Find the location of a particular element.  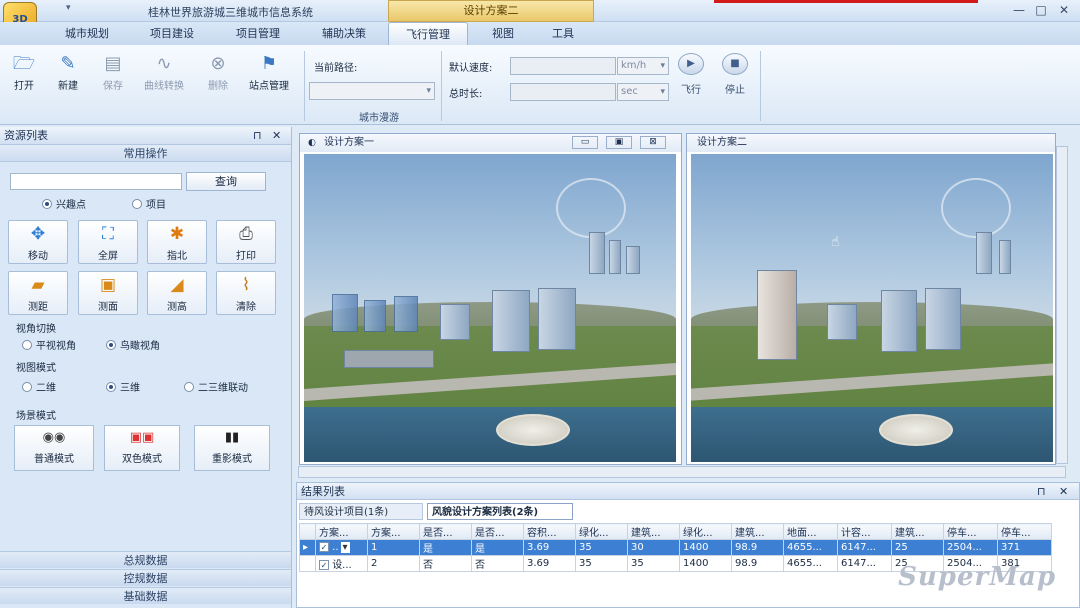

level-view-radio: 平视视角 is located at coordinates (49, 344).